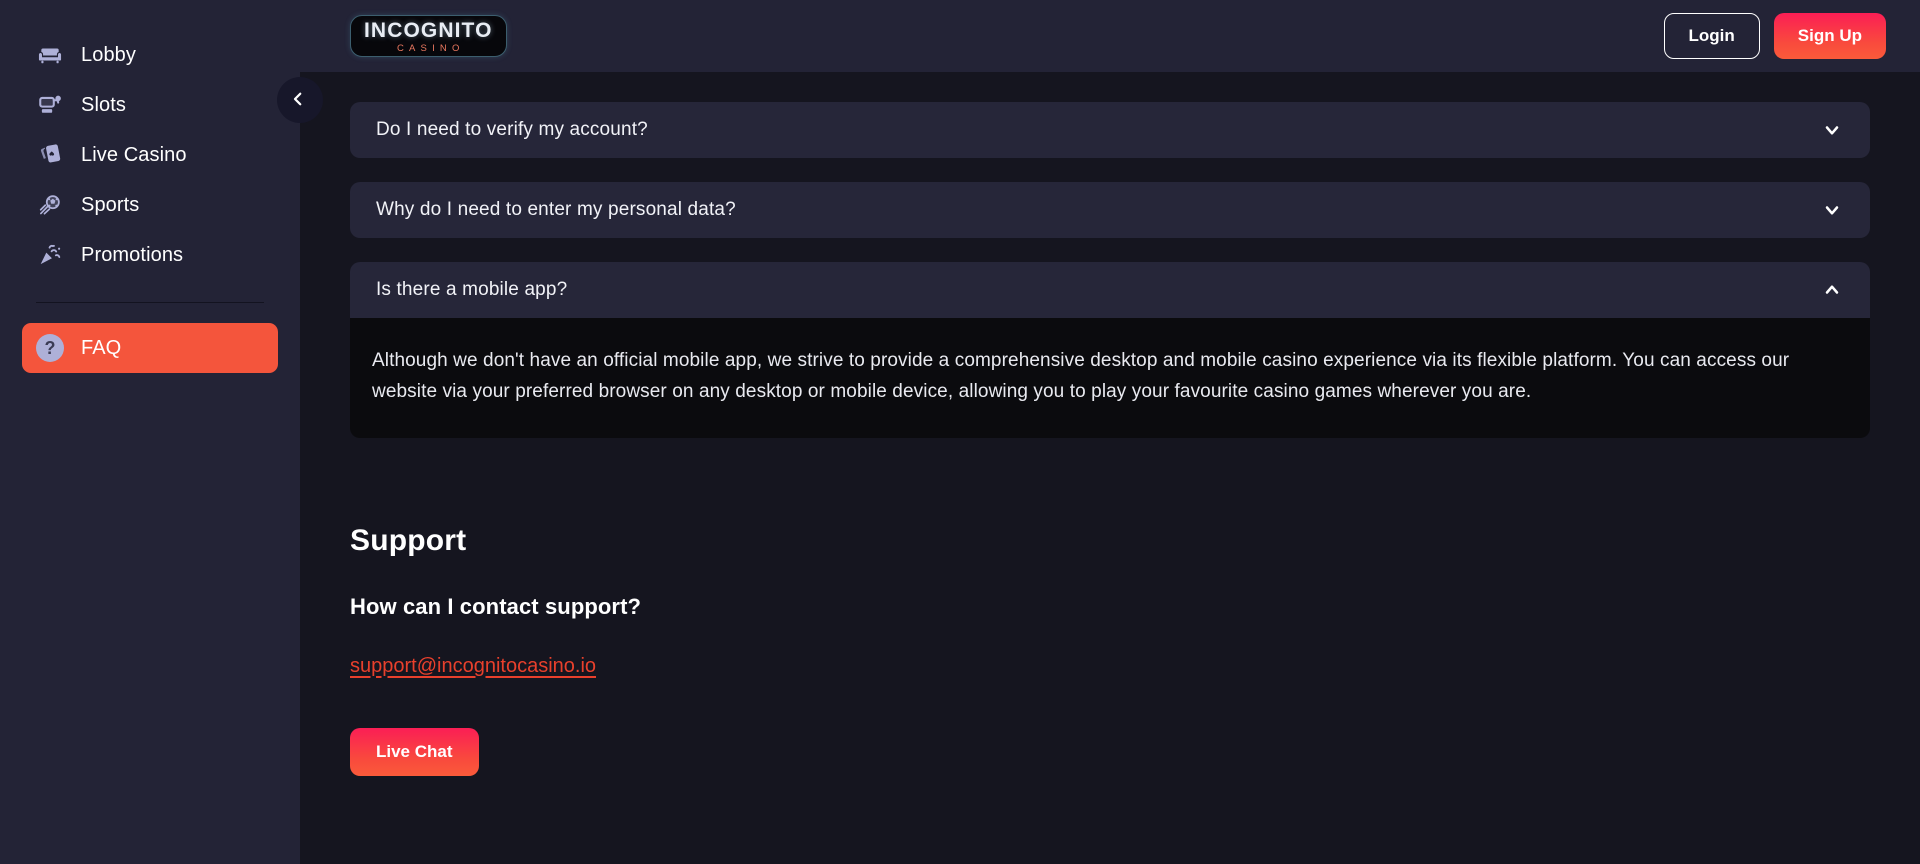  I want to click on faq-question: Why do I need to enter my personal data?, so click(556, 209).